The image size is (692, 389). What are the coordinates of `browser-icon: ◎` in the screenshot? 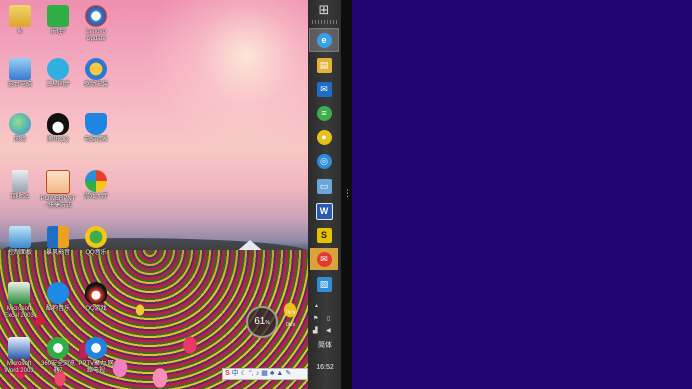 It's located at (324, 161).